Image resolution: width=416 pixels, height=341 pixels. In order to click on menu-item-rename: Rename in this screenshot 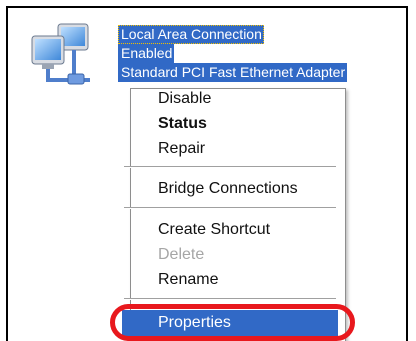, I will do `click(230, 280)`.